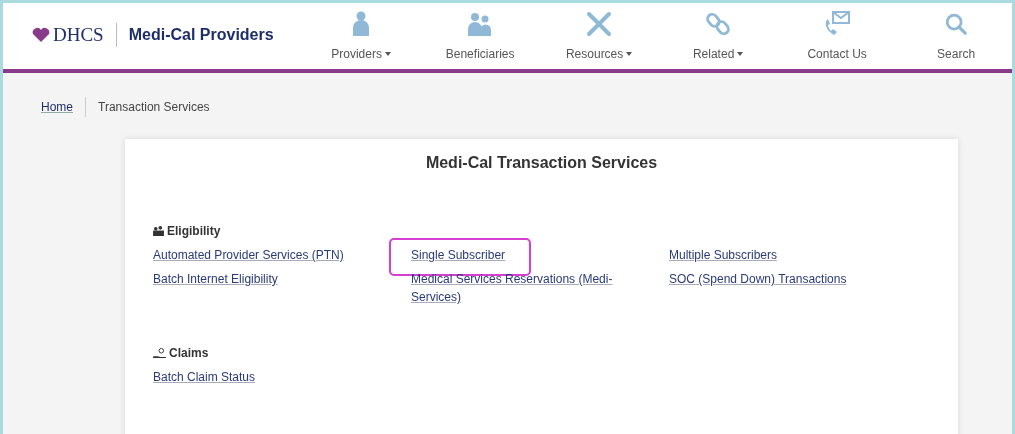 This screenshot has height=434, width=1015. I want to click on service-link: Single Subscriber, so click(458, 255).